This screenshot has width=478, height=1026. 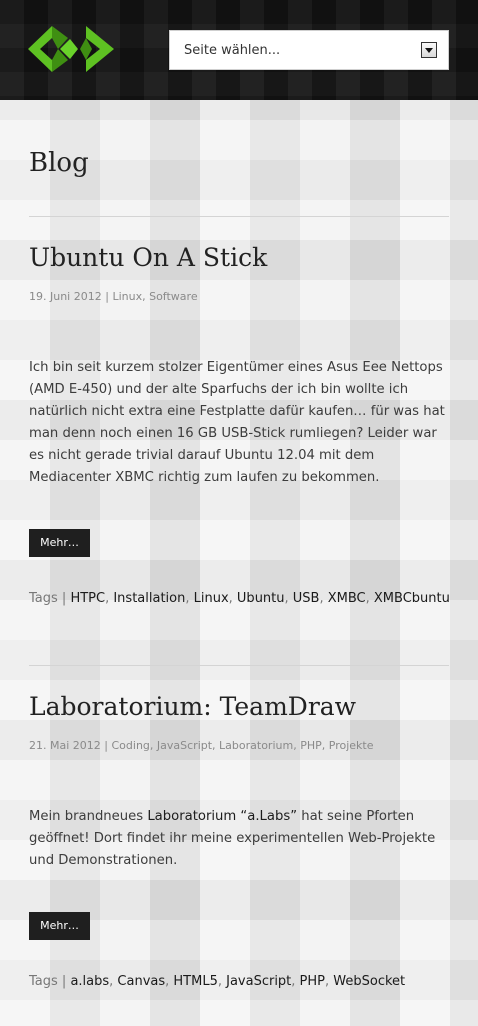 What do you see at coordinates (173, 296) in the screenshot?
I see `category-link: Software` at bounding box center [173, 296].